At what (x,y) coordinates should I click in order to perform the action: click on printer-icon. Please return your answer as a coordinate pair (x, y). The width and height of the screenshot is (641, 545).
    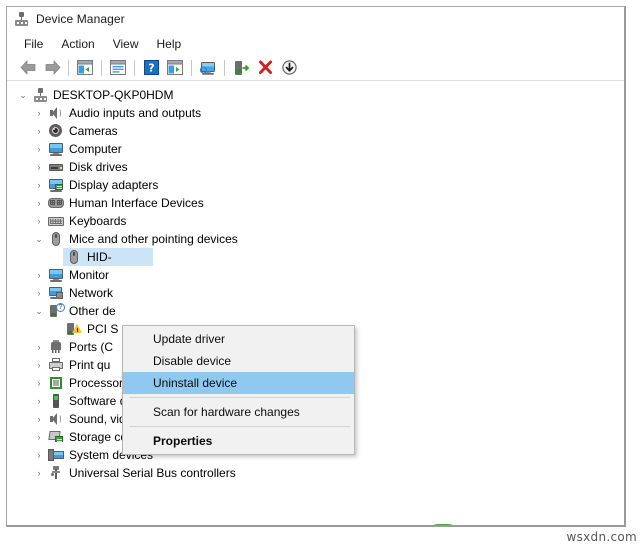
    Looking at the image, I should click on (56, 365).